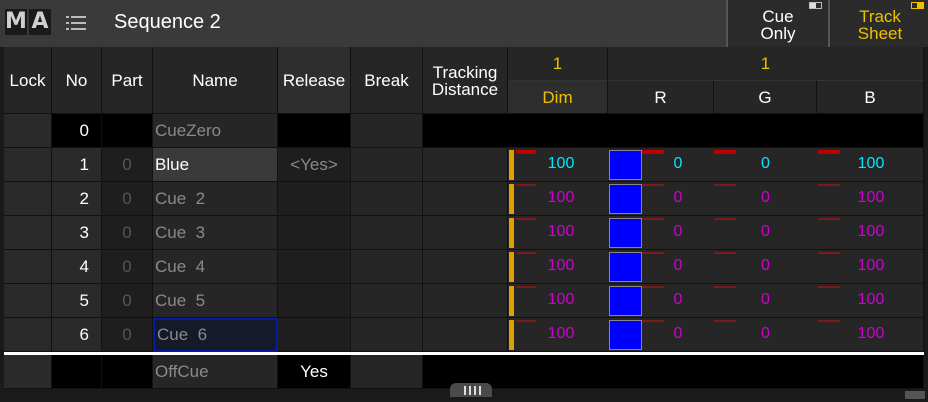 The image size is (928, 402). What do you see at coordinates (653, 321) in the screenshot?
I see `r-change-marker` at bounding box center [653, 321].